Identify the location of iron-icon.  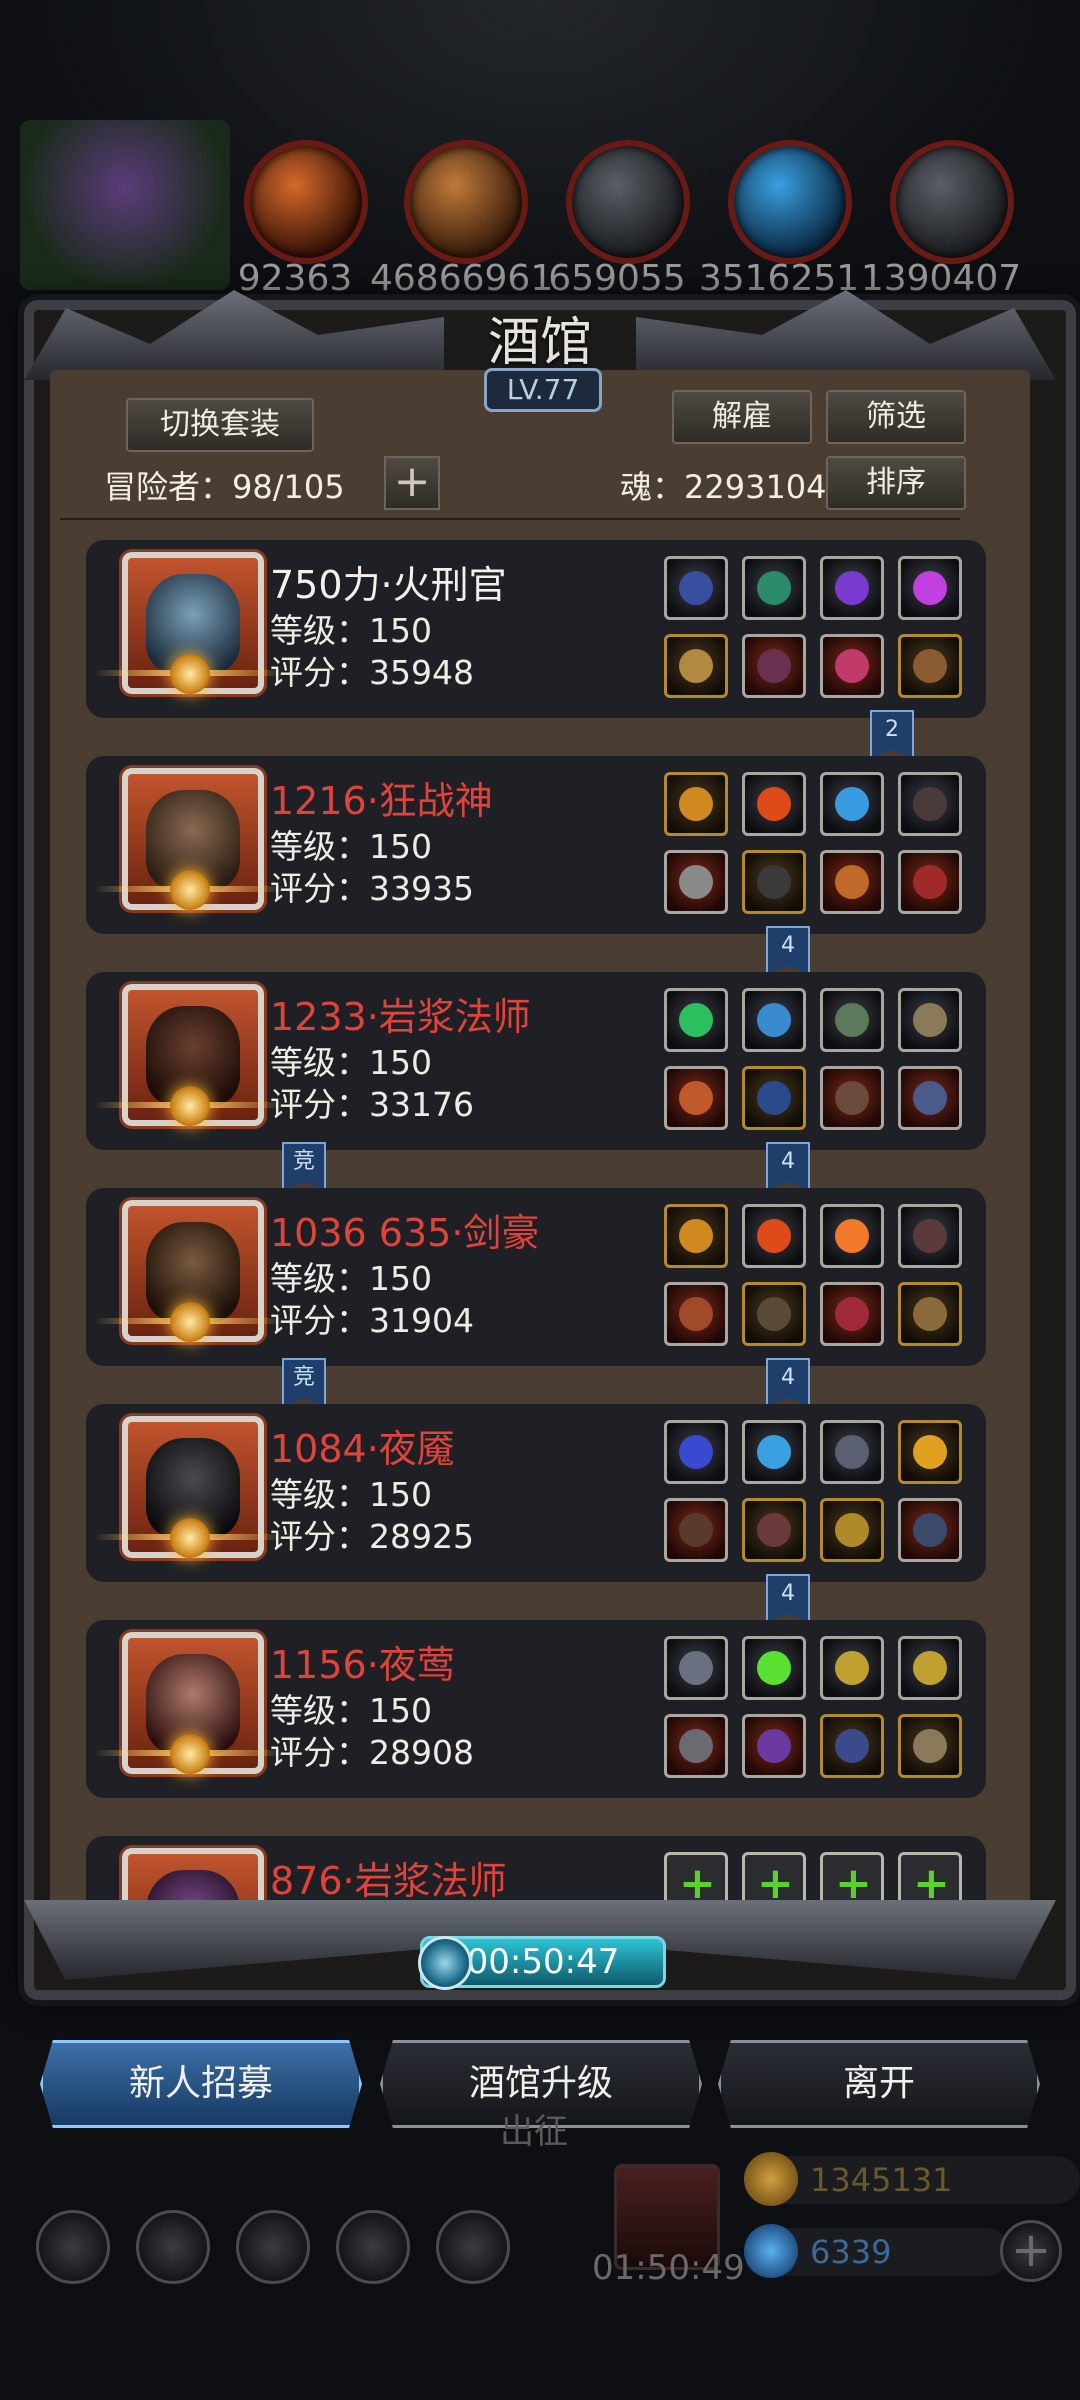
(952, 202).